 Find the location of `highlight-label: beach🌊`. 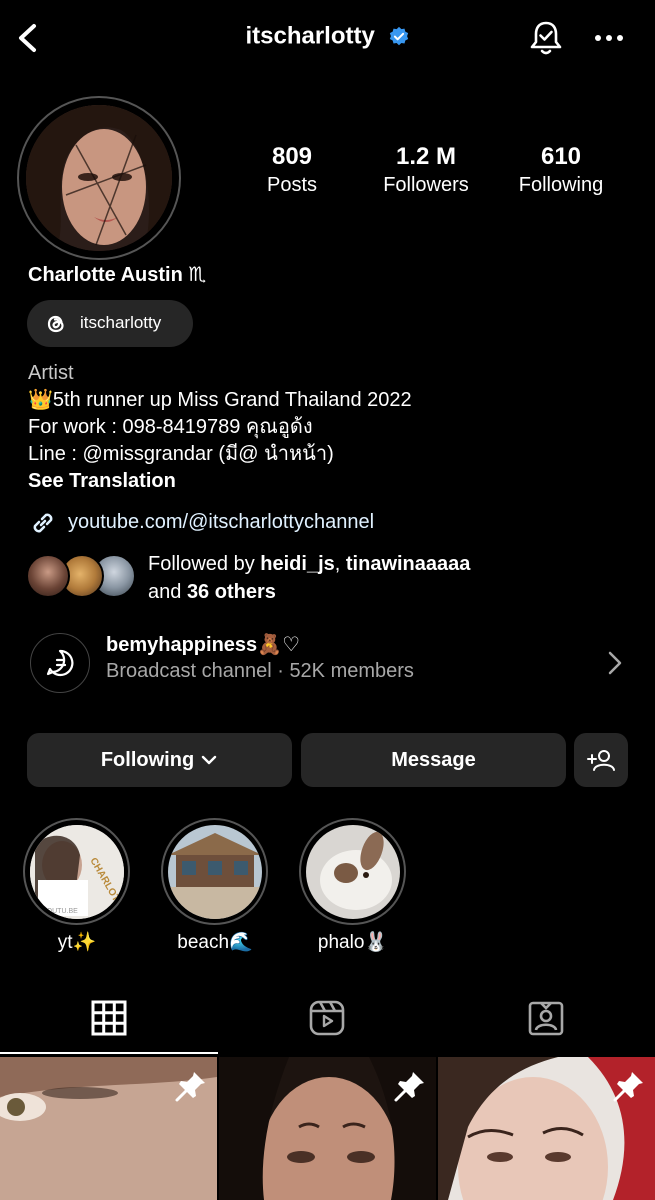

highlight-label: beach🌊 is located at coordinates (215, 942).